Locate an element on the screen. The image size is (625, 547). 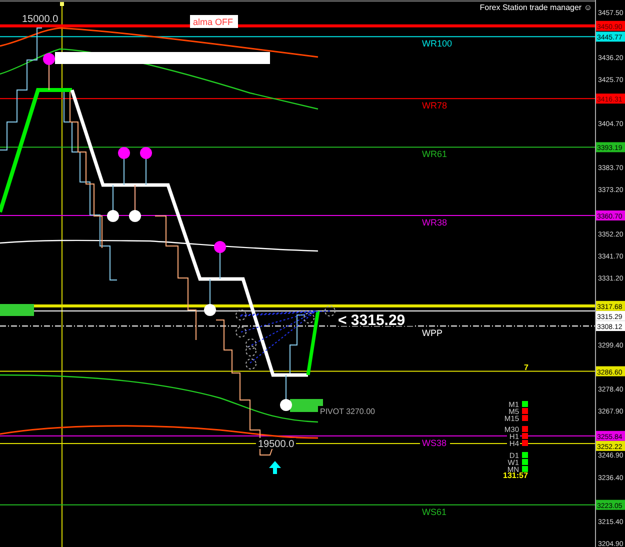
level-label: WR78 is located at coordinates (435, 105).